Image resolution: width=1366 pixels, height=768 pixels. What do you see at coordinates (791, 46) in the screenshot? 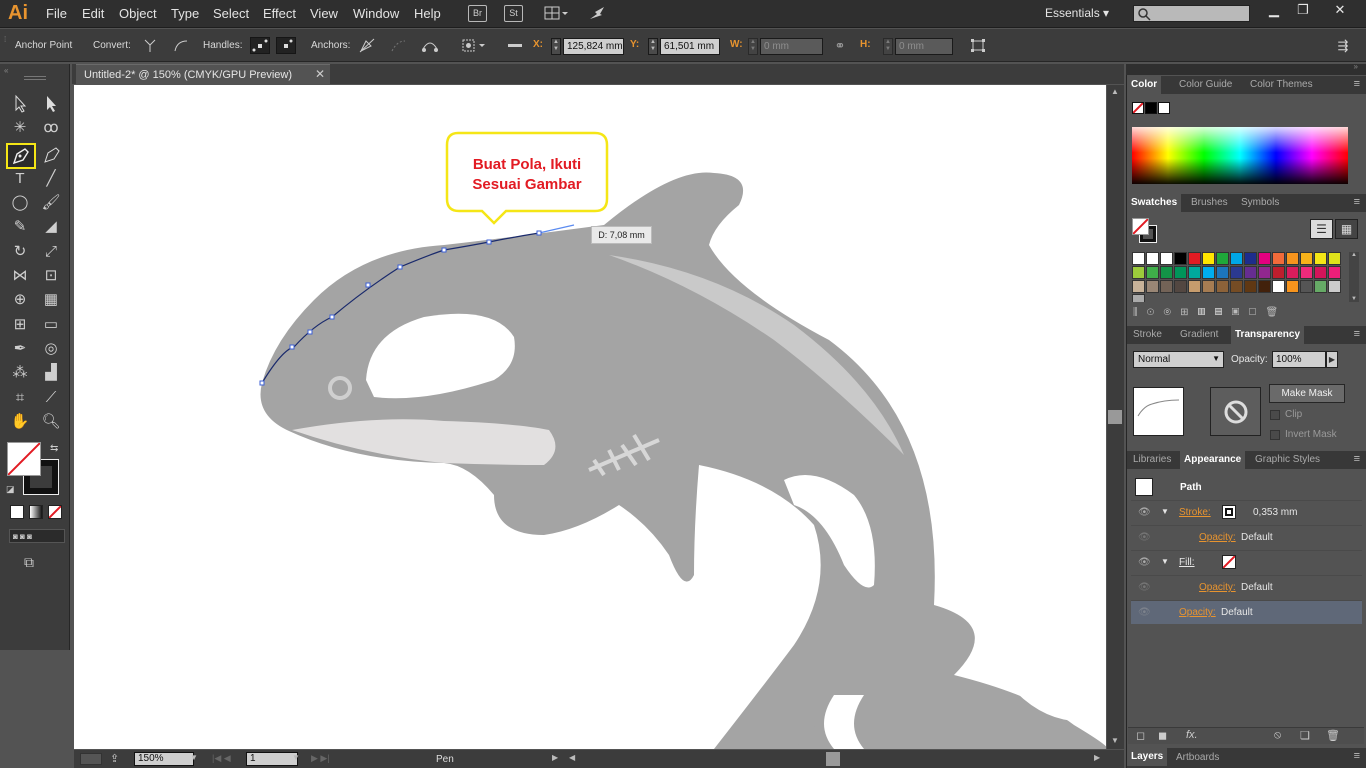
I see `w-field: 0 mm` at bounding box center [791, 46].